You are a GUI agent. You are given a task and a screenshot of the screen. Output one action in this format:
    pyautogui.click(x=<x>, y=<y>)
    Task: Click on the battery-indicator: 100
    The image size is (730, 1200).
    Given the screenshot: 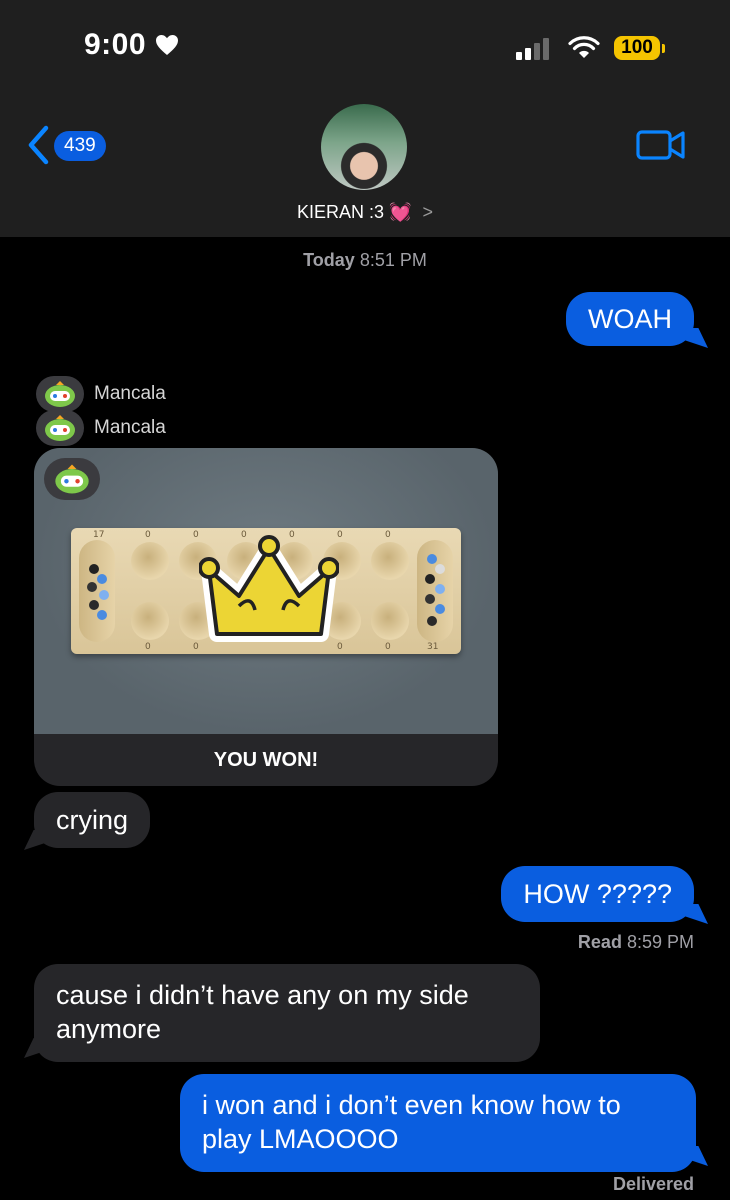 What is the action you would take?
    pyautogui.click(x=637, y=48)
    